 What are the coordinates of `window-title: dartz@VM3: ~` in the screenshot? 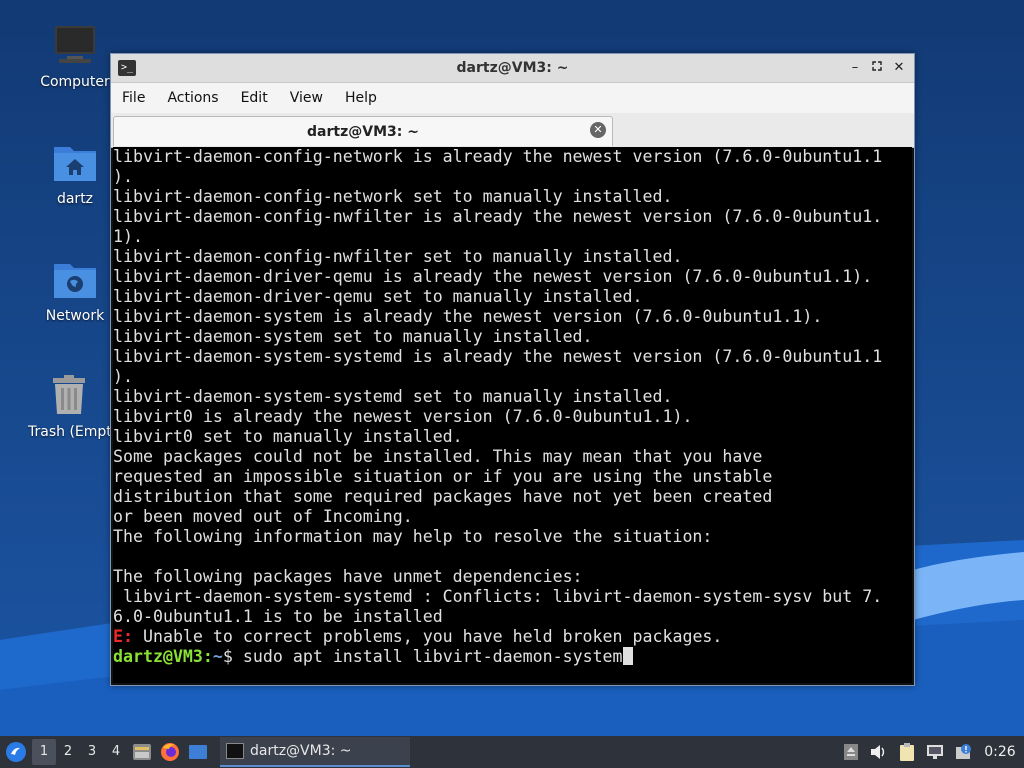 It's located at (512, 68).